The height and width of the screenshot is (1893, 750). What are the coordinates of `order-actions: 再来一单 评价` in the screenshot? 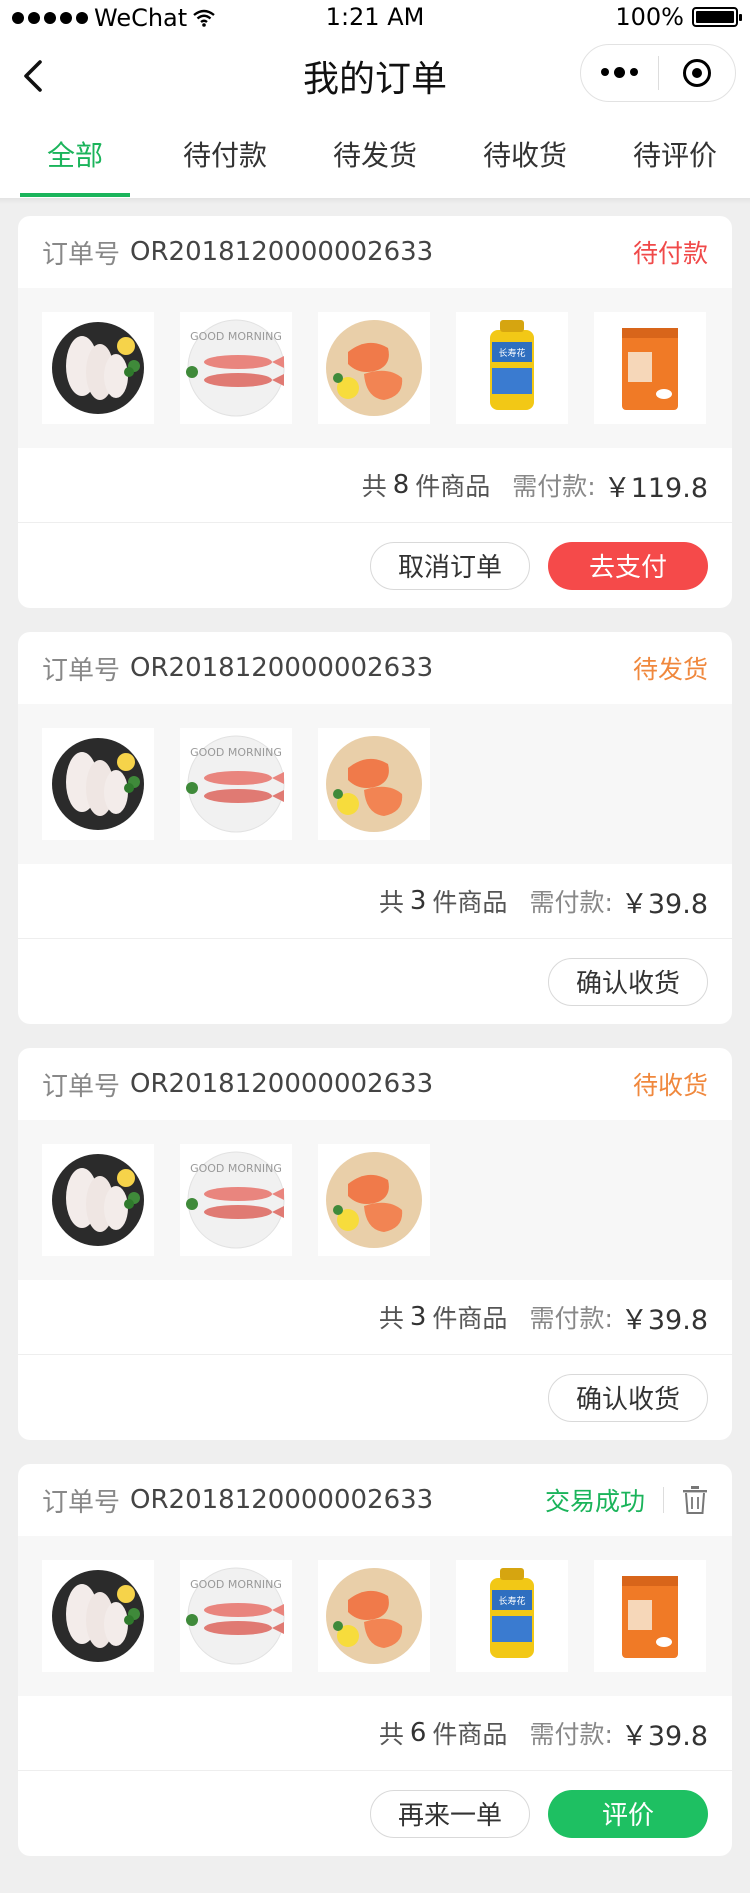 It's located at (375, 1813).